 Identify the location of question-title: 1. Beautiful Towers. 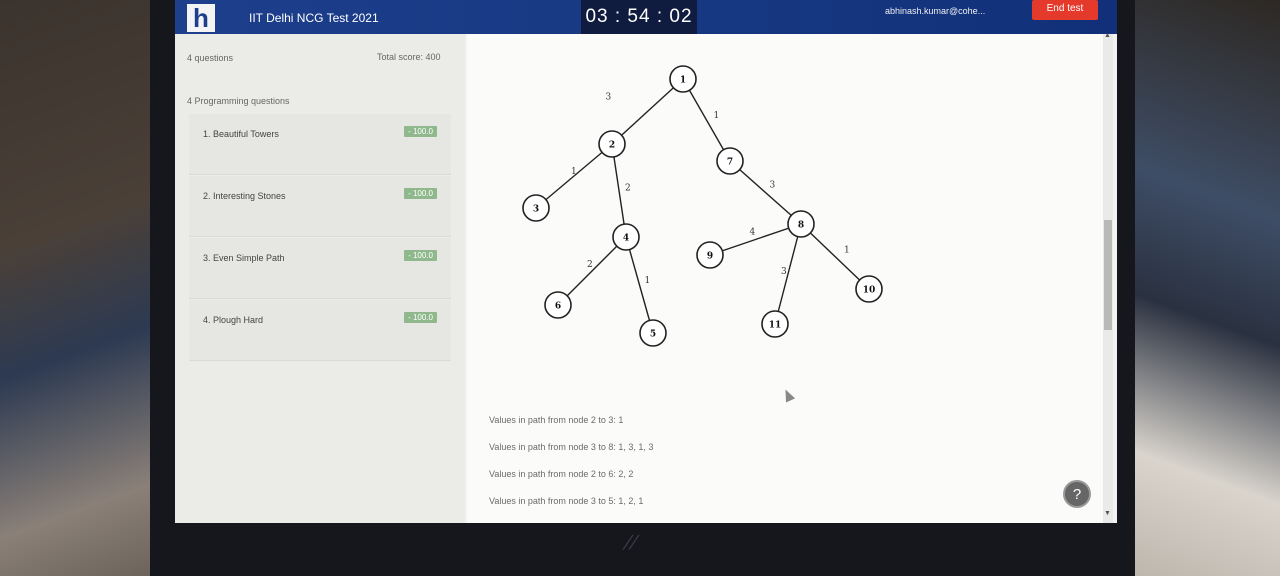
(241, 134).